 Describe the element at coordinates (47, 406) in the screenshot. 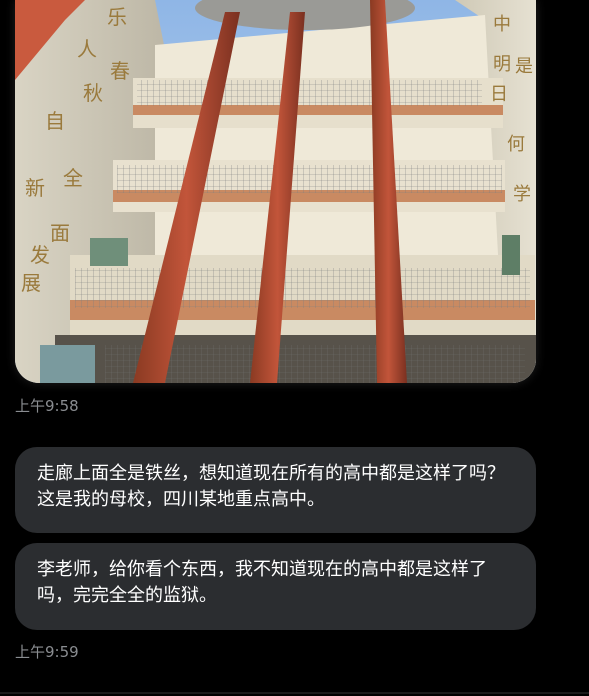

I see `message-timestamp: 上午9:58` at that location.